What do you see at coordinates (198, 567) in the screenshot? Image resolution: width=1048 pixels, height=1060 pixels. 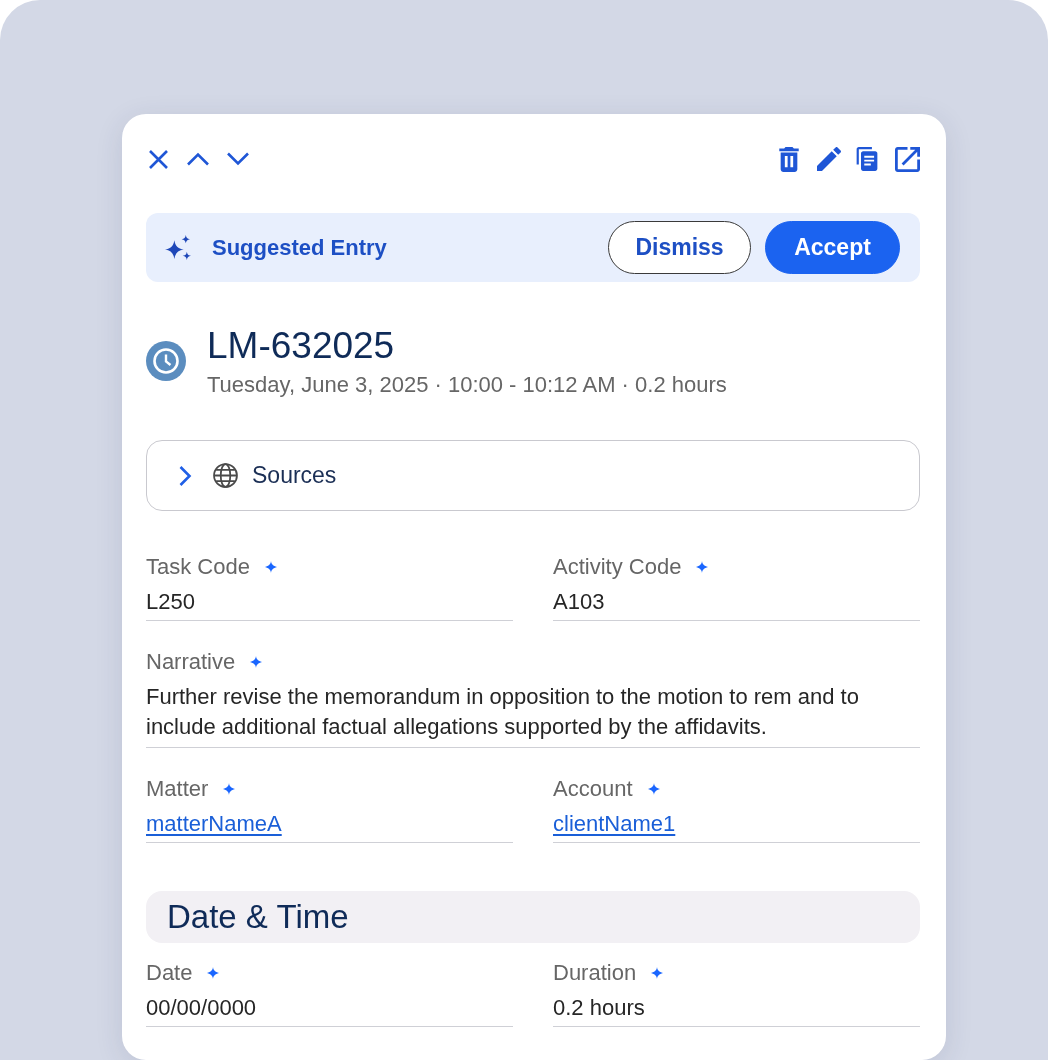 I see `field-label: Task Code` at bounding box center [198, 567].